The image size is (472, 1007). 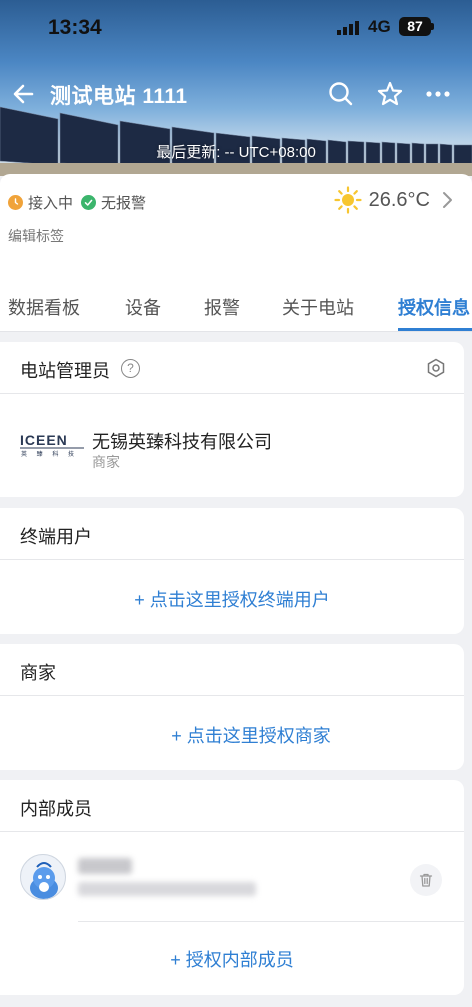 What do you see at coordinates (44, 440) in the screenshot?
I see `svg-text: ICEEN` at bounding box center [44, 440].